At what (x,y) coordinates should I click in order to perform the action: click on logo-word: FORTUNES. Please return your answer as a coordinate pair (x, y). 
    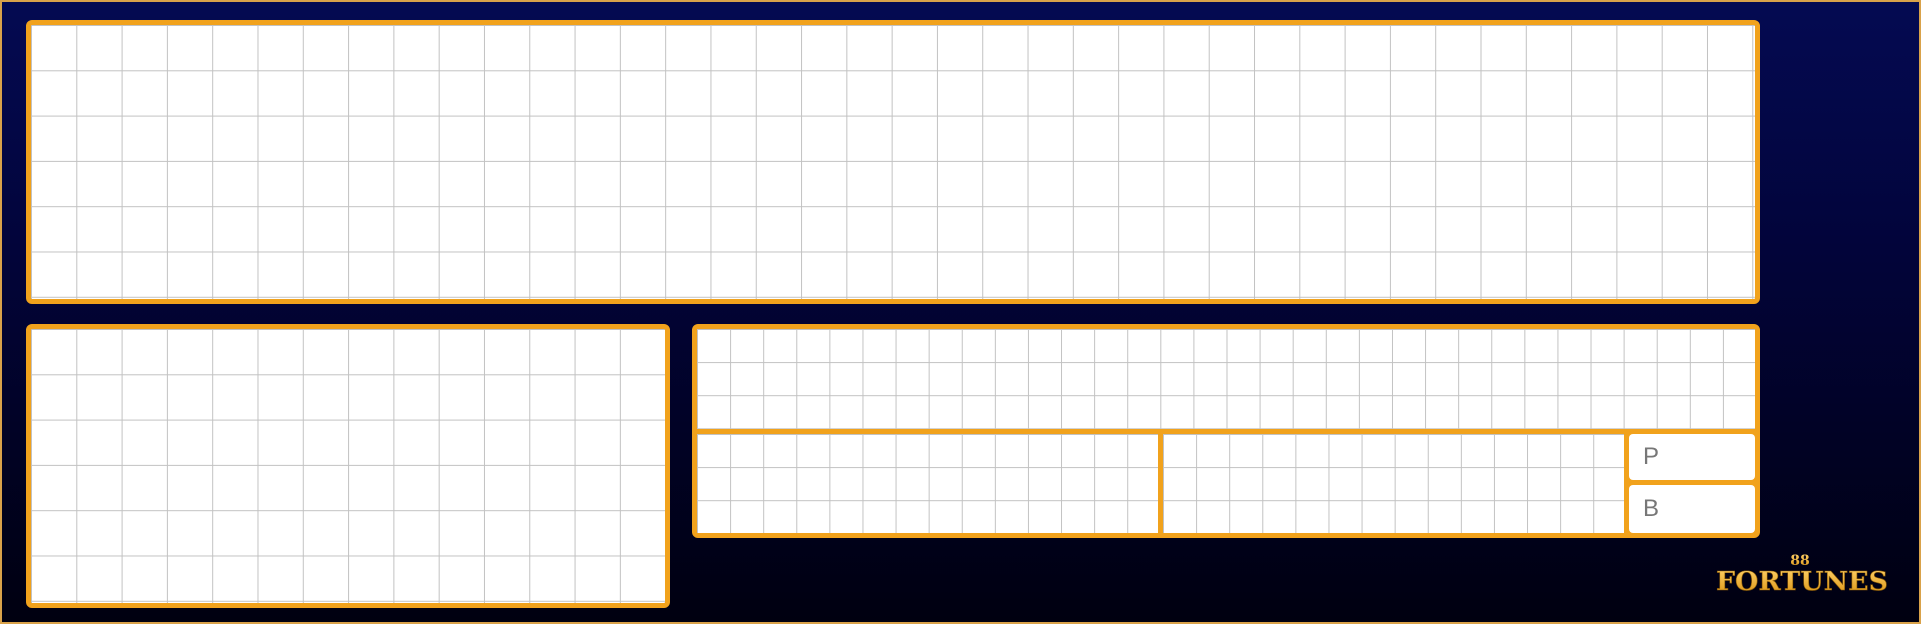
    Looking at the image, I should click on (1802, 582).